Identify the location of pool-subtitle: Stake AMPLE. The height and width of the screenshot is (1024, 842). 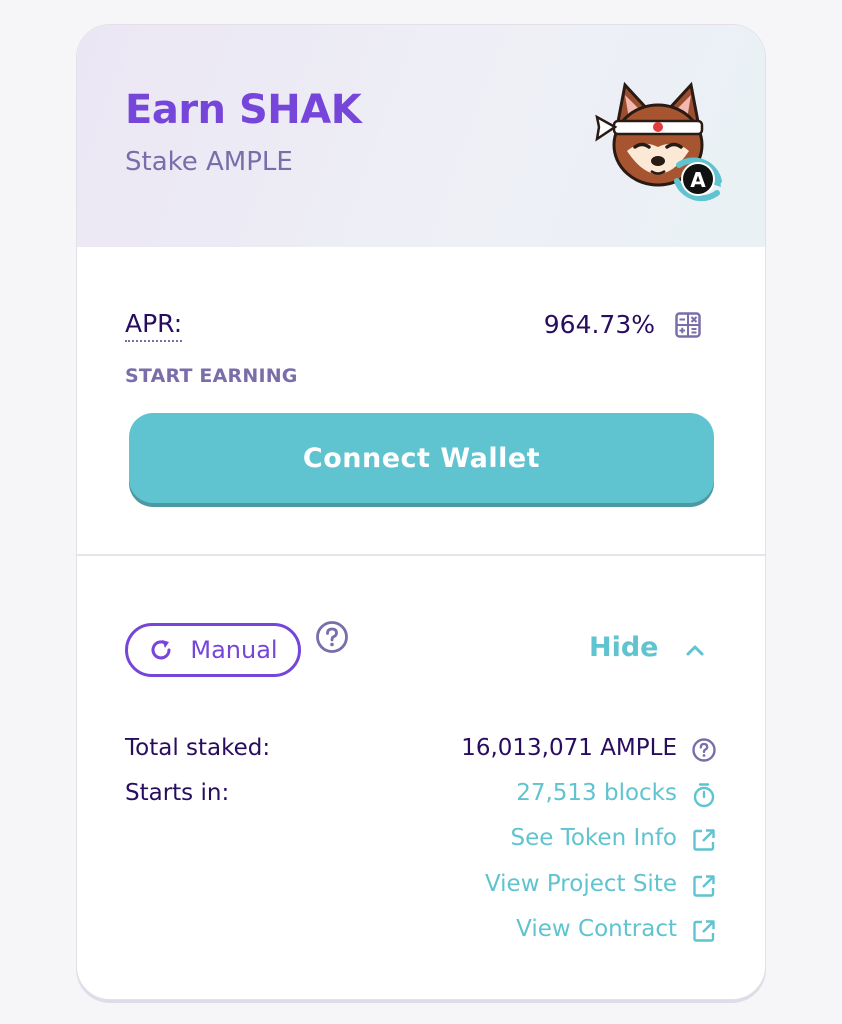
(209, 162).